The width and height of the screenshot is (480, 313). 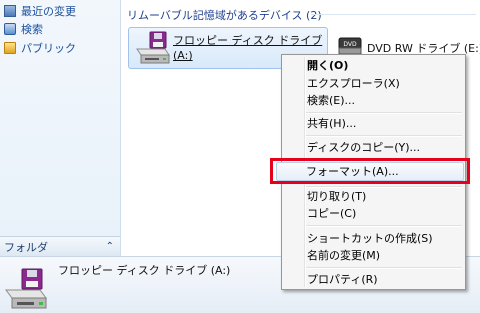 I want to click on nav-item-label: パブリック, so click(x=48, y=48).